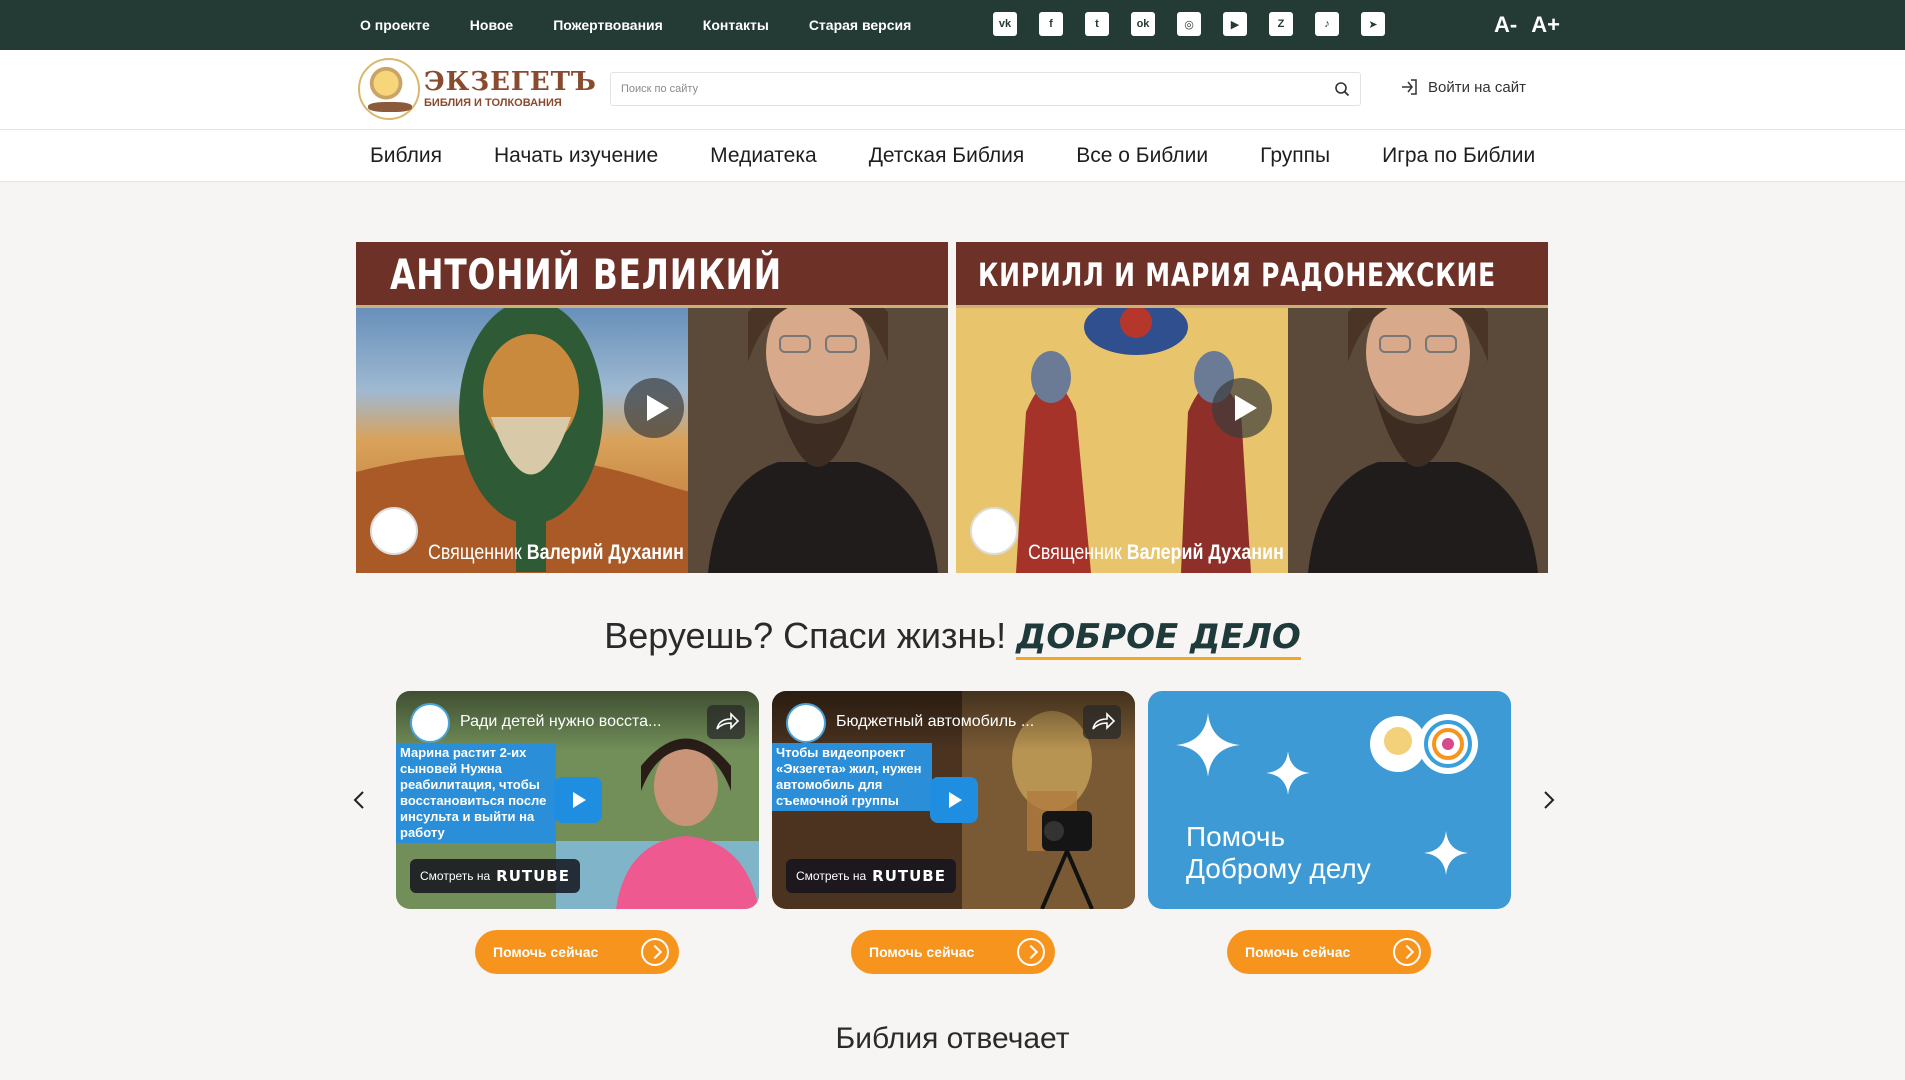  Describe the element at coordinates (1527, 25) in the screenshot. I see `font-size-controls: A- A+` at that location.